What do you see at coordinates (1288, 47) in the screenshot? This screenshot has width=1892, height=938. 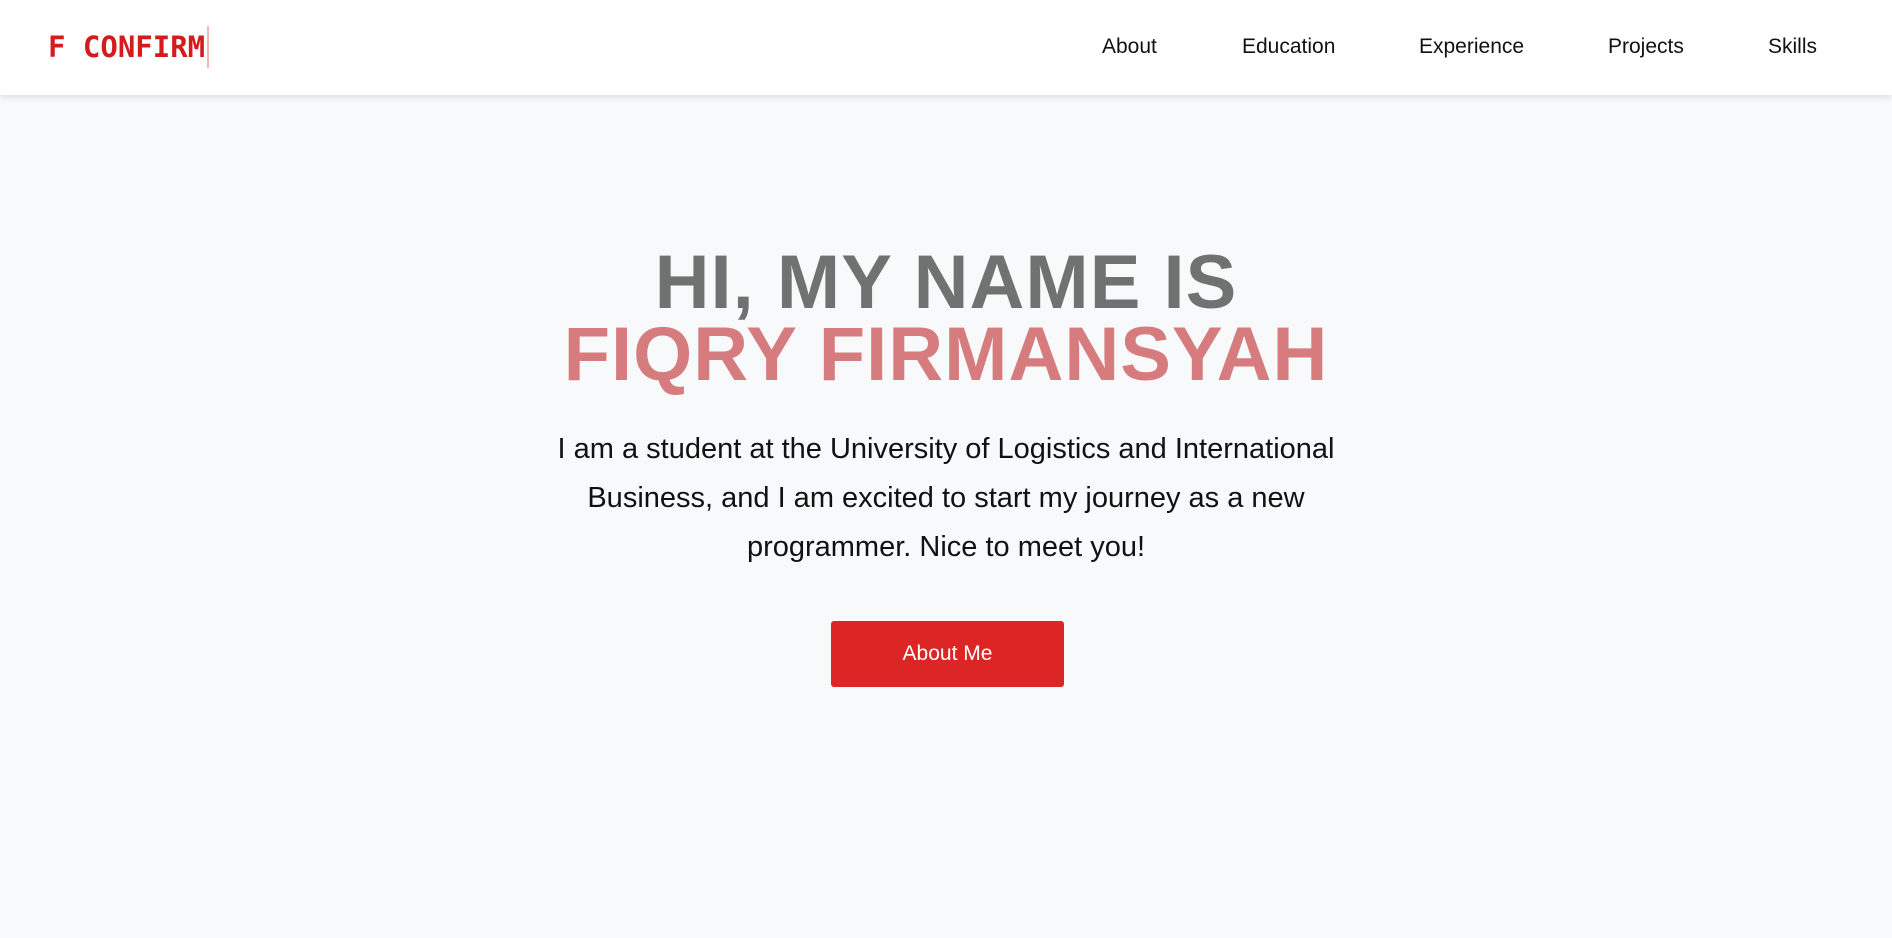 I see `nav-link-education: Education` at bounding box center [1288, 47].